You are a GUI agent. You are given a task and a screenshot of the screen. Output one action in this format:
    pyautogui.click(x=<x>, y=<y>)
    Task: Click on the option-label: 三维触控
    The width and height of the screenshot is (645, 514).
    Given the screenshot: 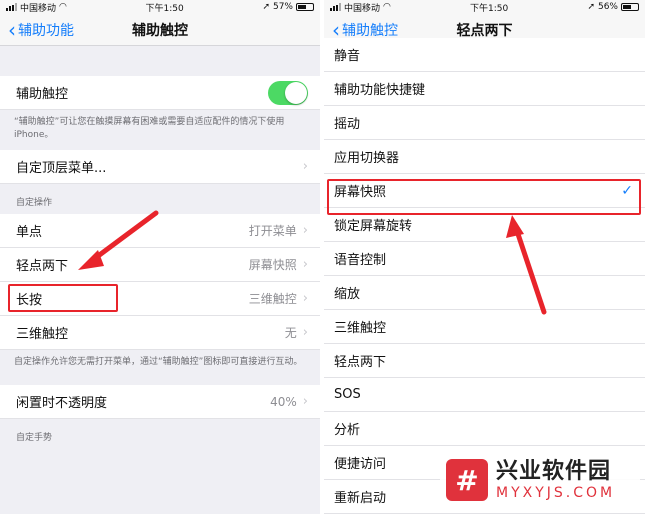 What is the action you would take?
    pyautogui.click(x=360, y=328)
    